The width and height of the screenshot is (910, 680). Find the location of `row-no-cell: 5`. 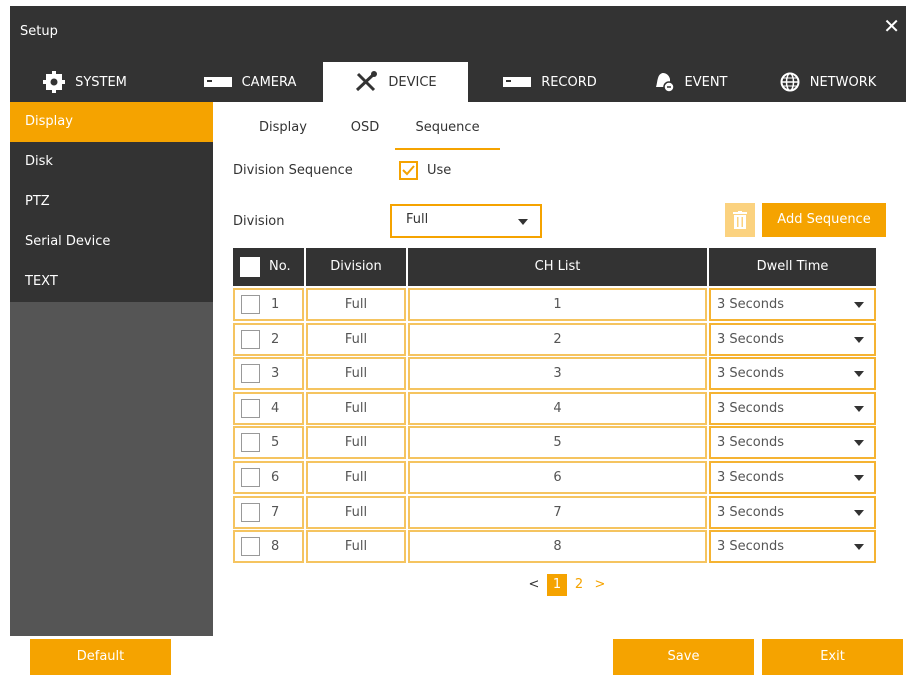

row-no-cell: 5 is located at coordinates (268, 442).